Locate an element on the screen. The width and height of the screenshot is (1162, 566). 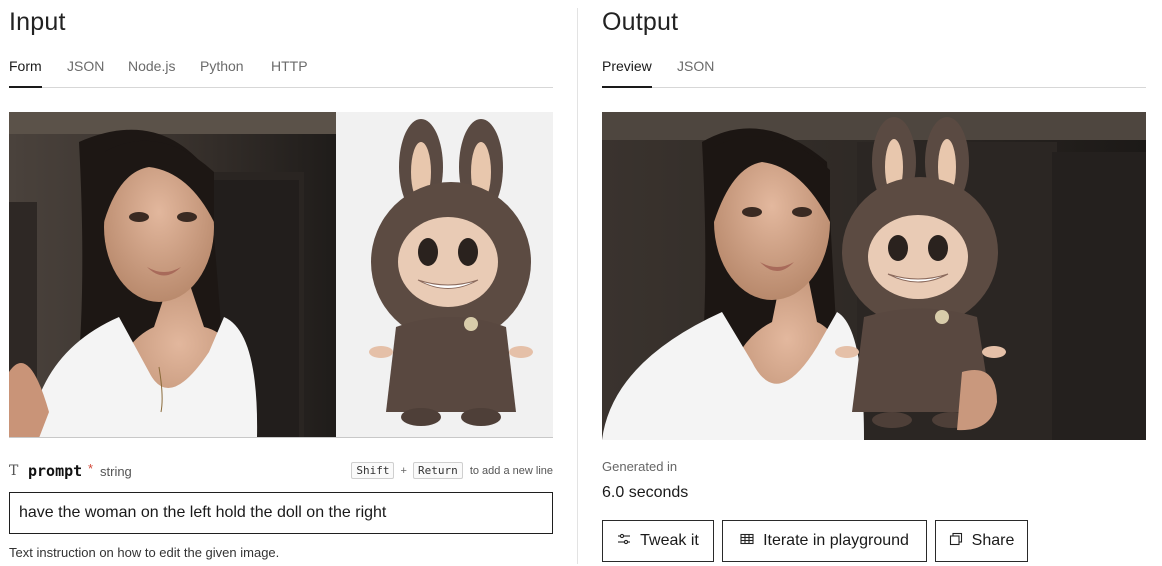
share-button-label: Share is located at coordinates (993, 540).